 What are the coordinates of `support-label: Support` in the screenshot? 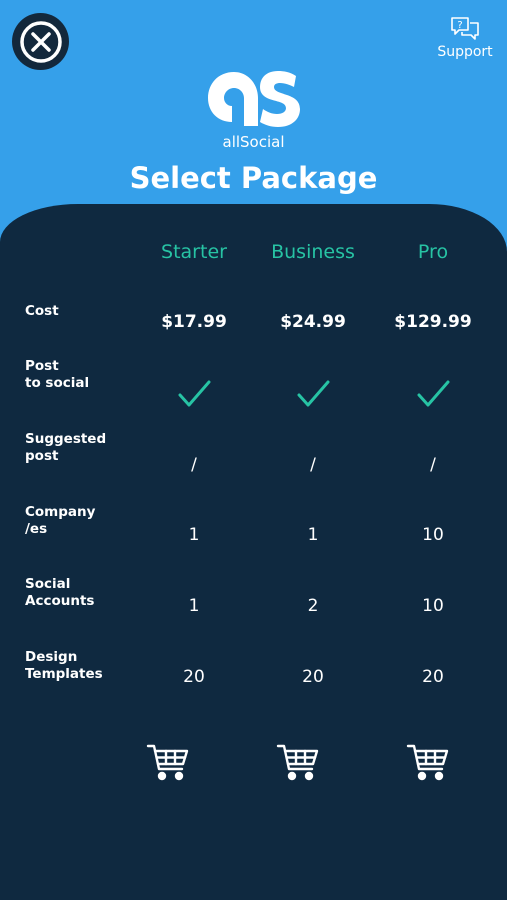 It's located at (465, 52).